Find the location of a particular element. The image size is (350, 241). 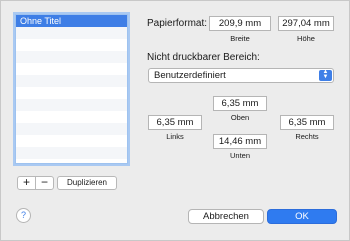

margin-left-caption: Links is located at coordinates (175, 136).